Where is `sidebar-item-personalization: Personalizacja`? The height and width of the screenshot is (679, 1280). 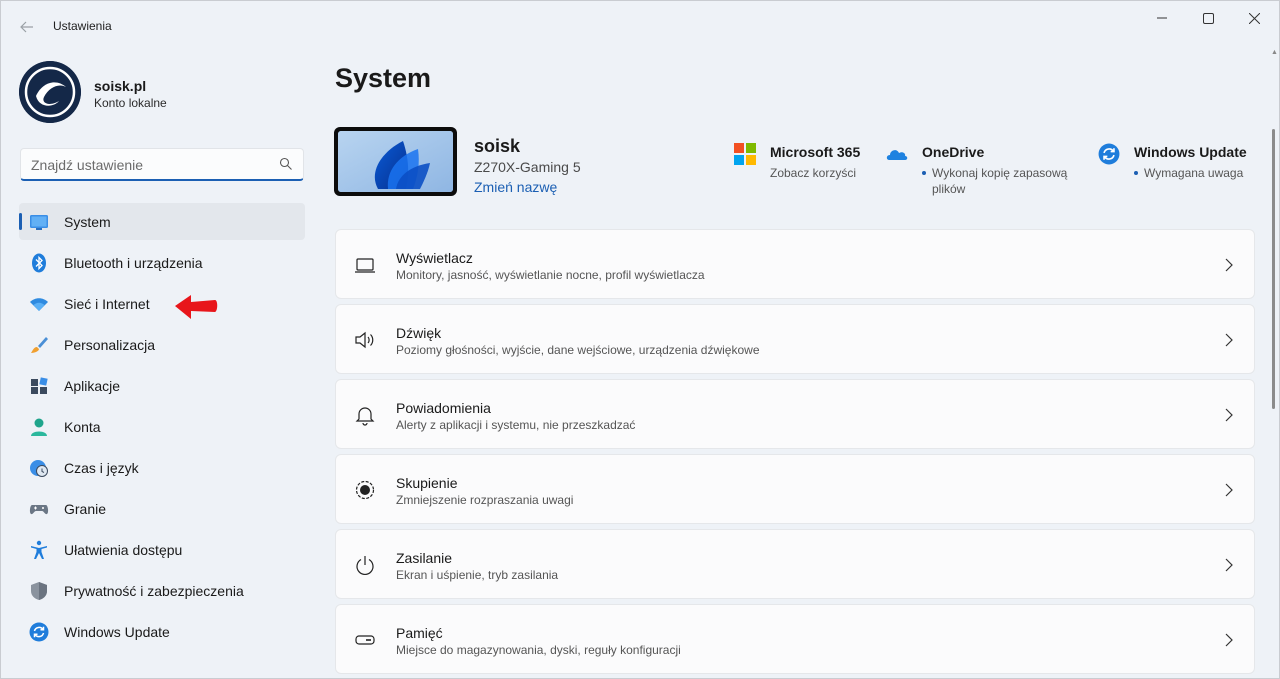
sidebar-item-personalization: Personalizacja is located at coordinates (162, 344).